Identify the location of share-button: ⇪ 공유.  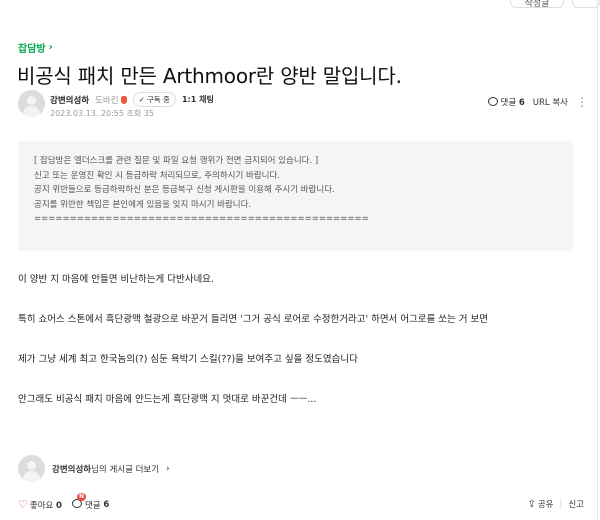
(540, 504).